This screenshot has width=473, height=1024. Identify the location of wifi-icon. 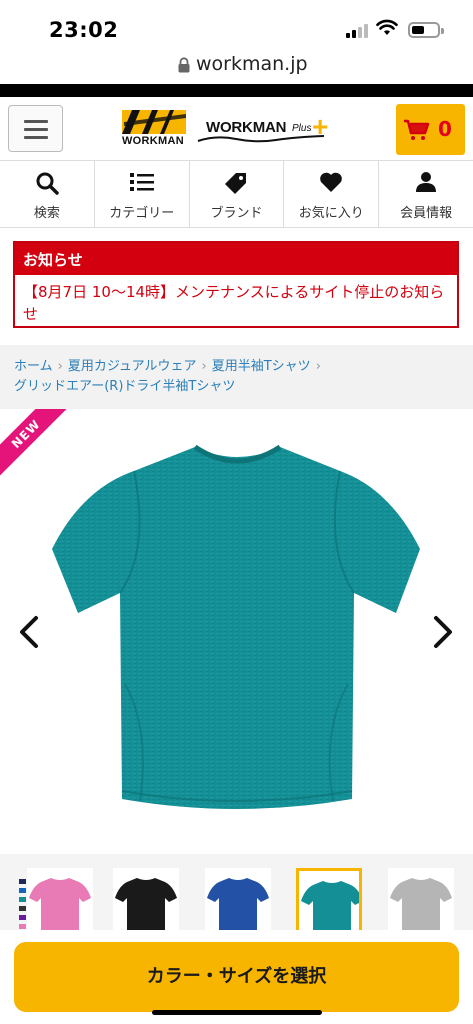
(387, 27).